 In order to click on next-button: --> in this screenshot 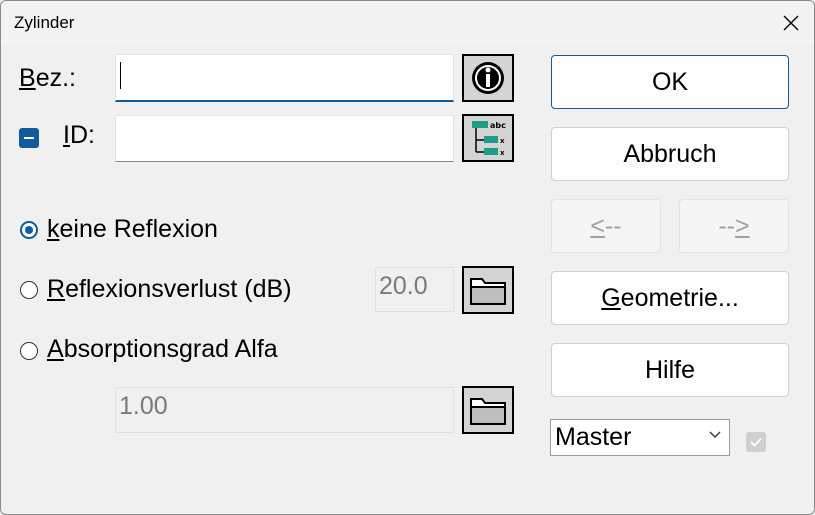, I will do `click(734, 226)`.